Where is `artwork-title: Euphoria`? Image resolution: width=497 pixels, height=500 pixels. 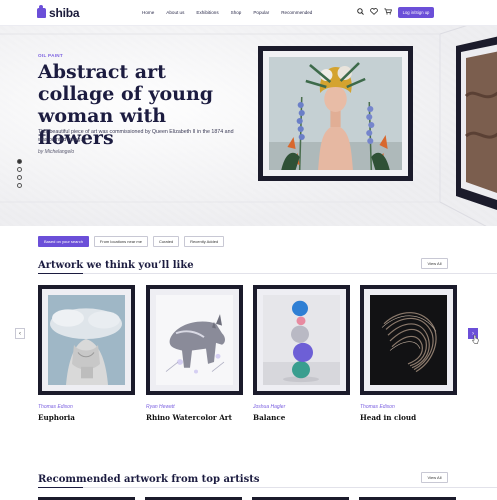
artwork-title: Euphoria is located at coordinates (86, 417).